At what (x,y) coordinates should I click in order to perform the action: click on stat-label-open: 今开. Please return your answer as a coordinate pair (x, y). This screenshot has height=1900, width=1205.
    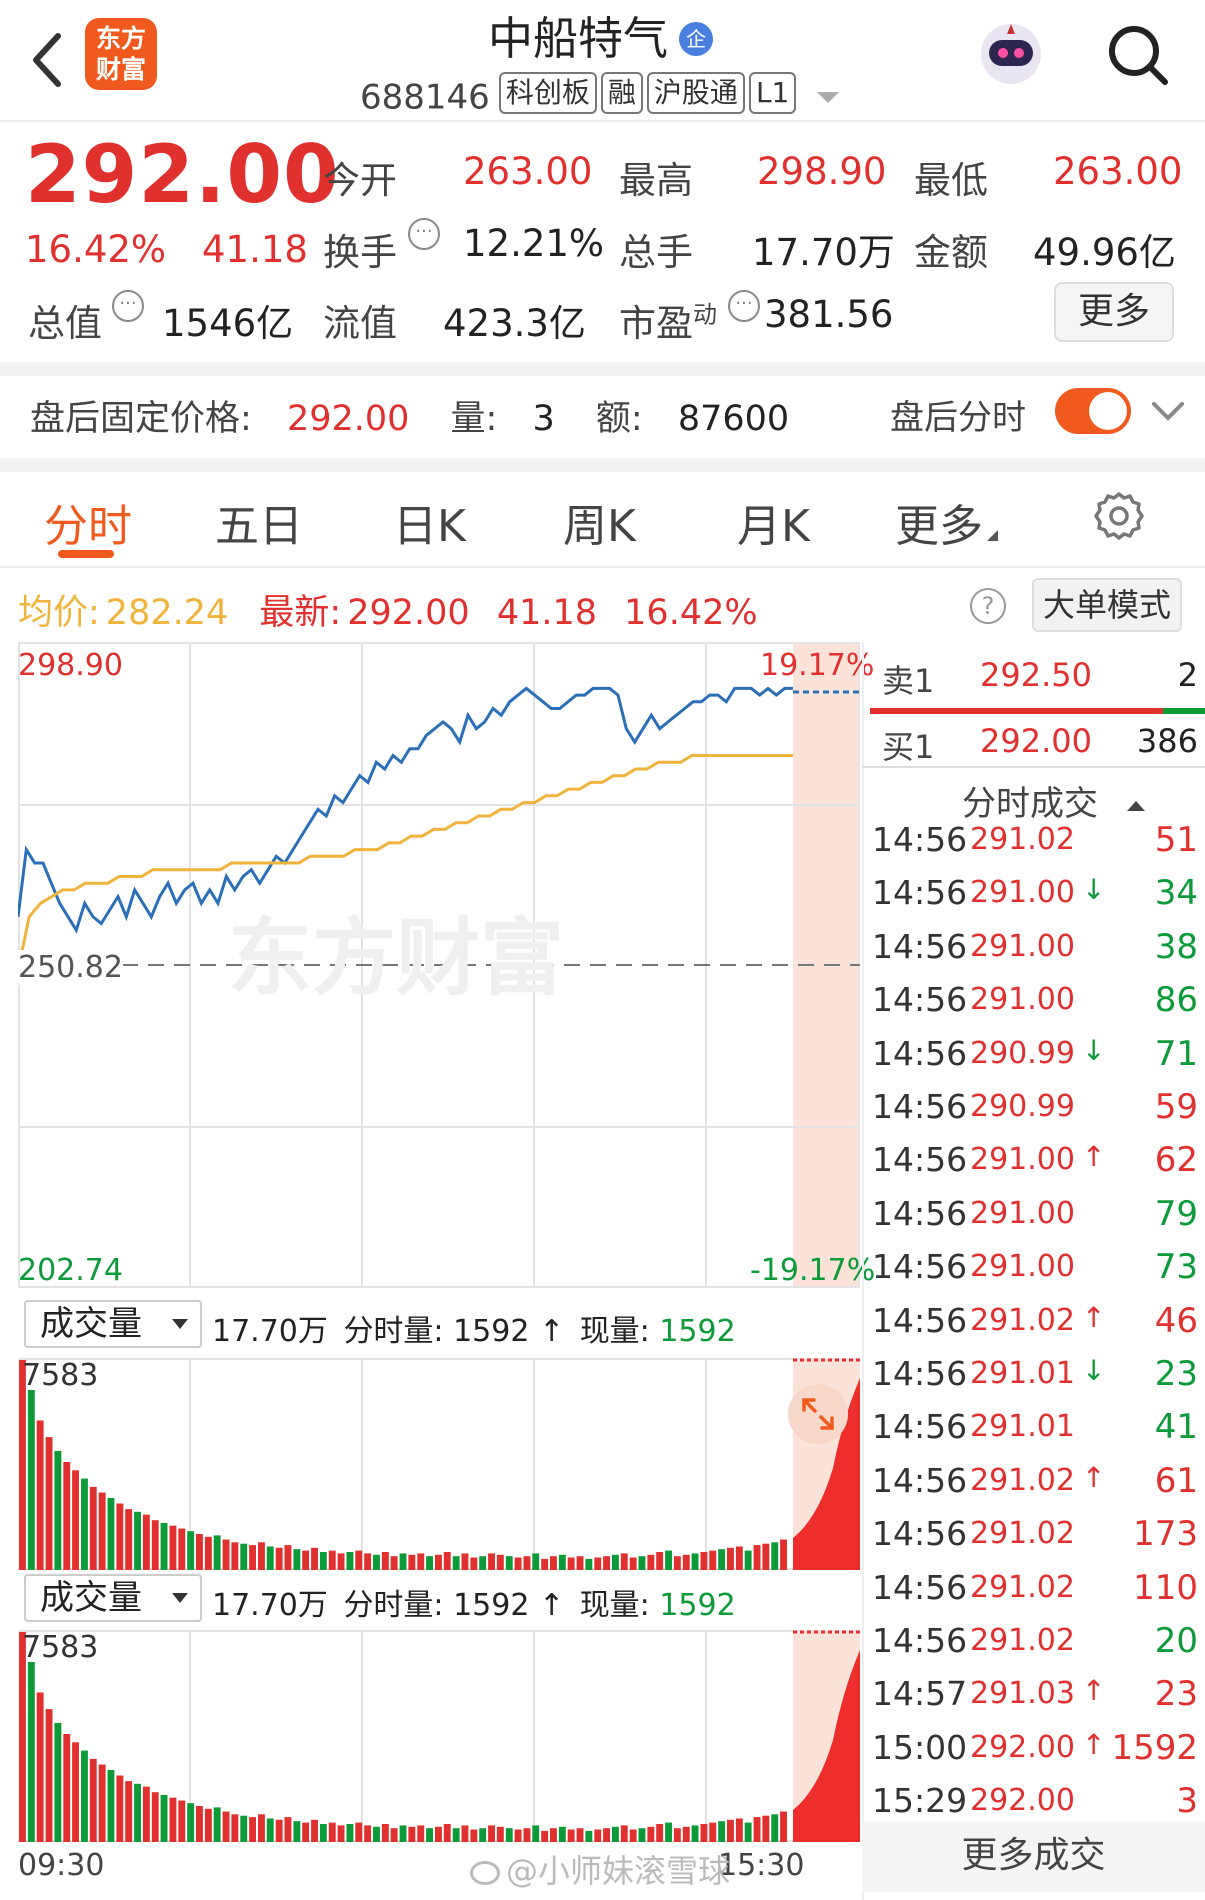
    Looking at the image, I should click on (360, 180).